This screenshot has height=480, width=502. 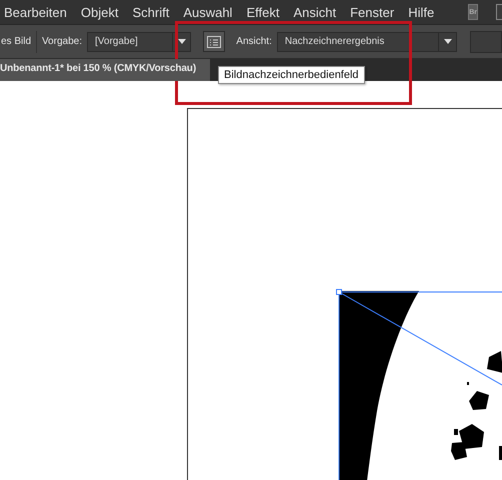 What do you see at coordinates (62, 41) in the screenshot?
I see `preset-label: Vorgabe:` at bounding box center [62, 41].